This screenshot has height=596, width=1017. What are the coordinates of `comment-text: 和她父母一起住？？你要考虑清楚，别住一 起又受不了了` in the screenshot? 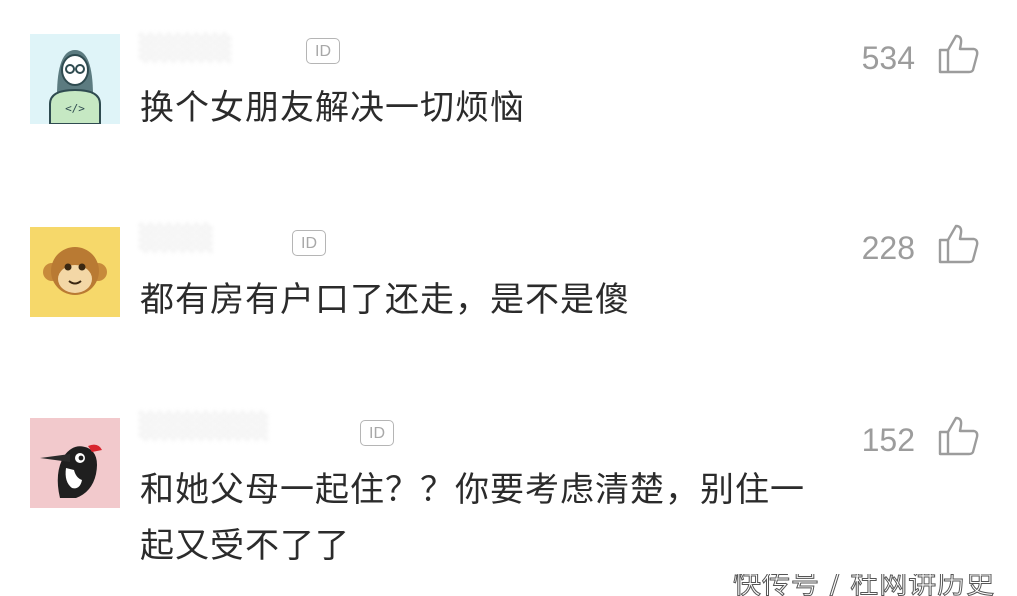 It's located at (472, 518).